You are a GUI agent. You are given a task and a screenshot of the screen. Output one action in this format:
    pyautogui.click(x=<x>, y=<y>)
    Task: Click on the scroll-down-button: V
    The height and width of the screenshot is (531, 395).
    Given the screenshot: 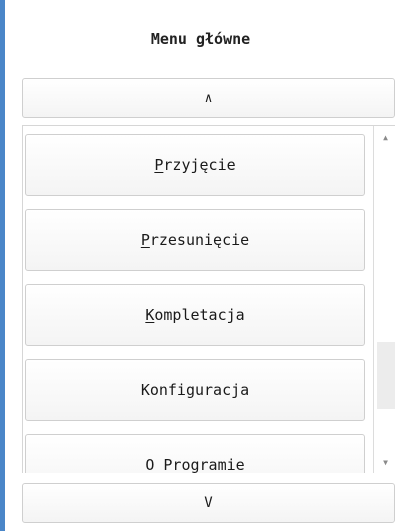 What is the action you would take?
    pyautogui.click(x=208, y=503)
    